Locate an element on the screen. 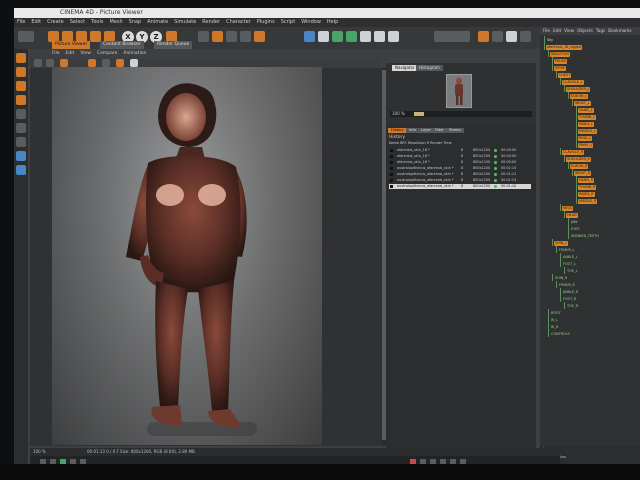  object-tree-item: CLAVICLE_L is located at coordinates (573, 82).